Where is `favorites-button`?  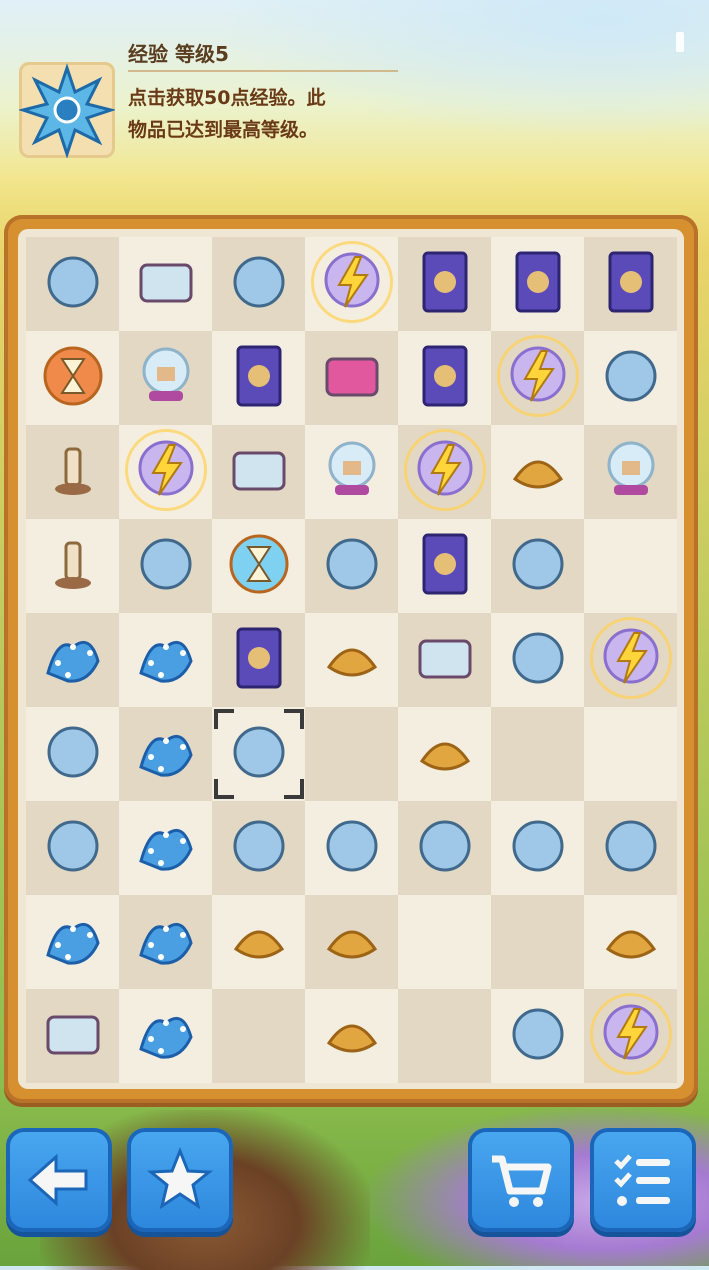
favorites-button is located at coordinates (180, 1180).